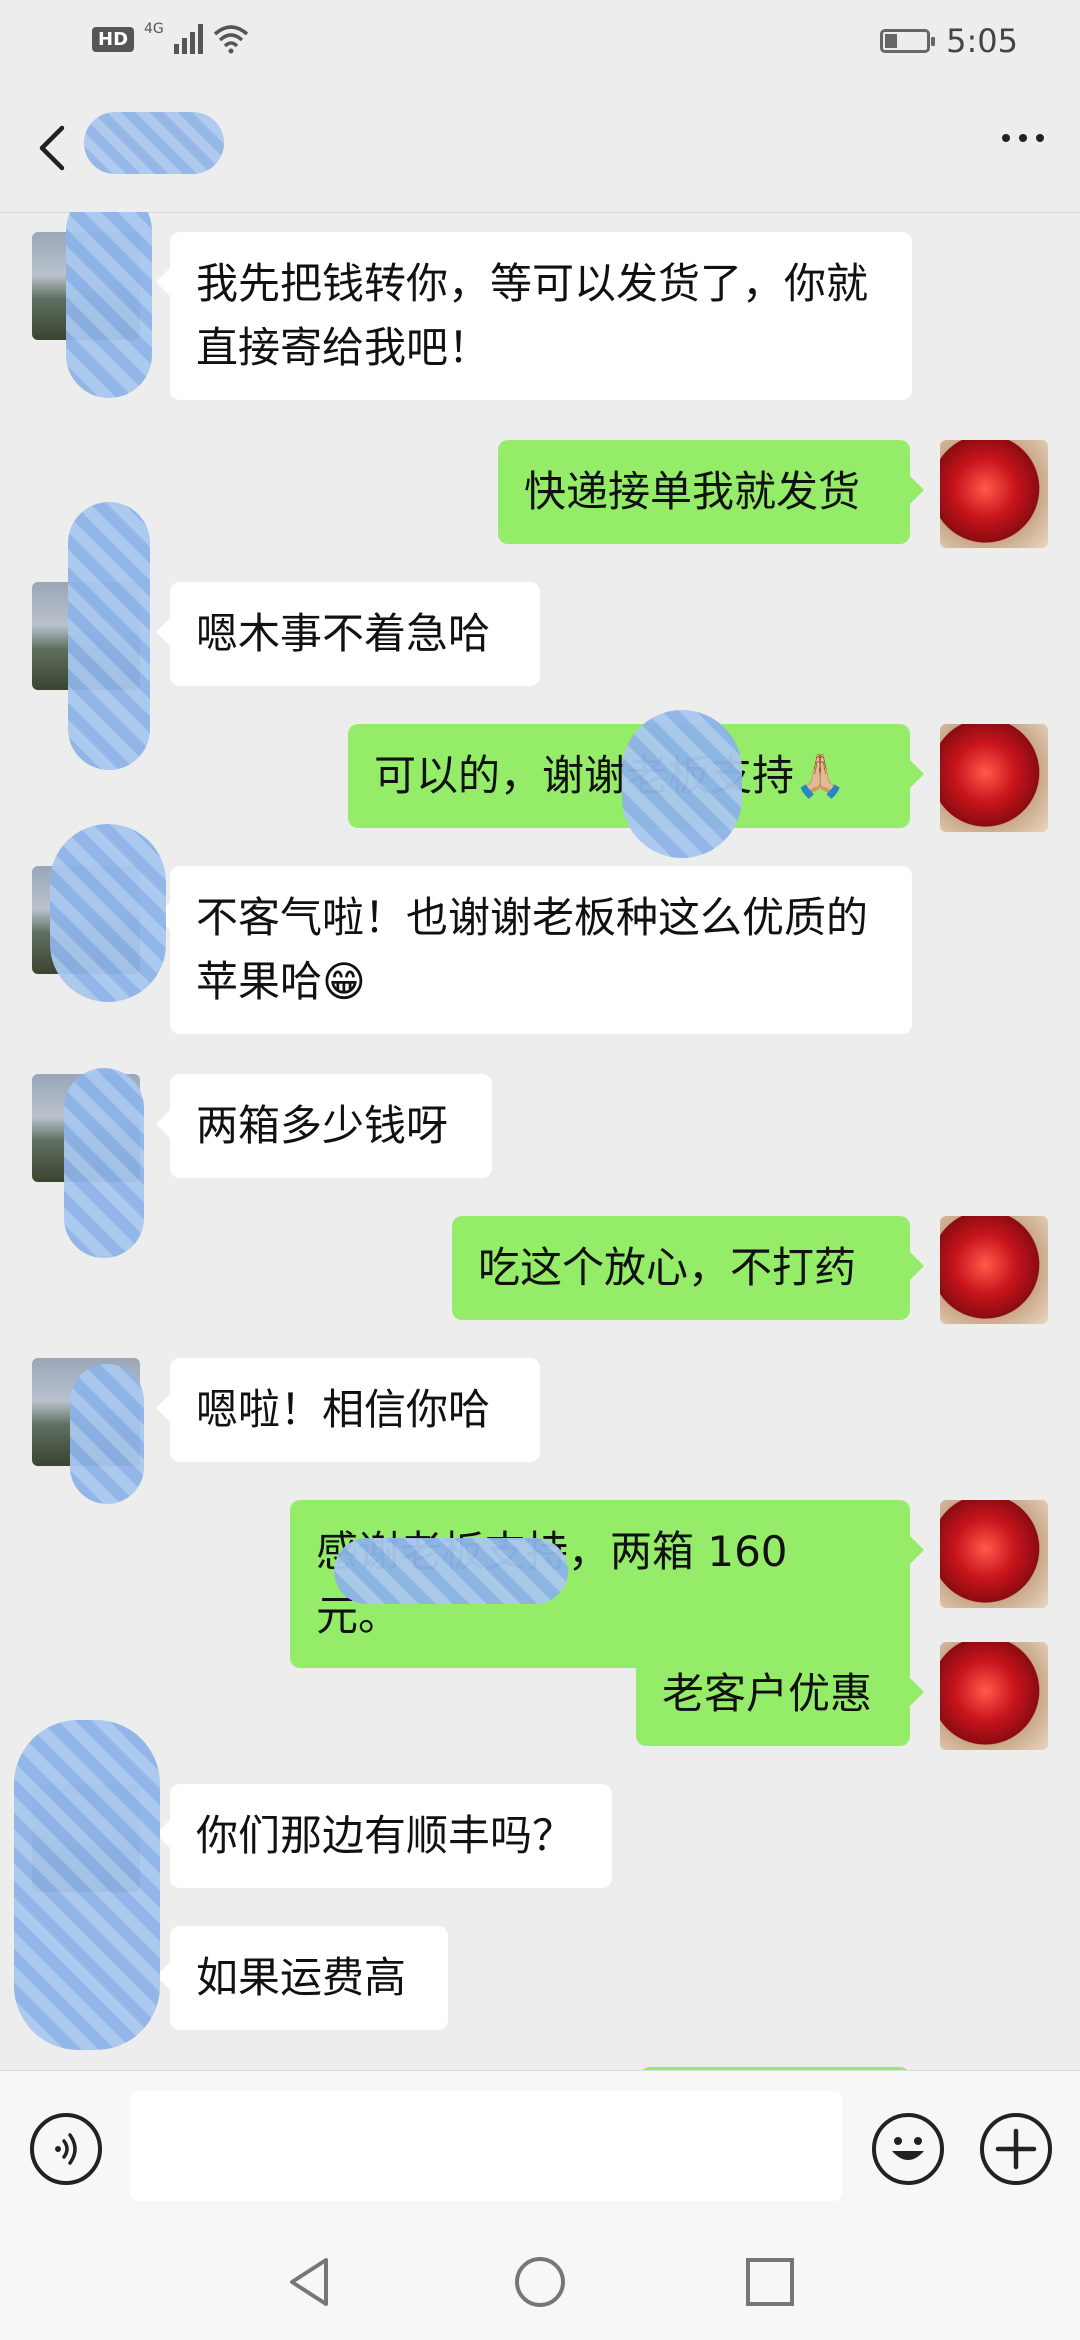  What do you see at coordinates (770, 2282) in the screenshot?
I see `square-recents-icon` at bounding box center [770, 2282].